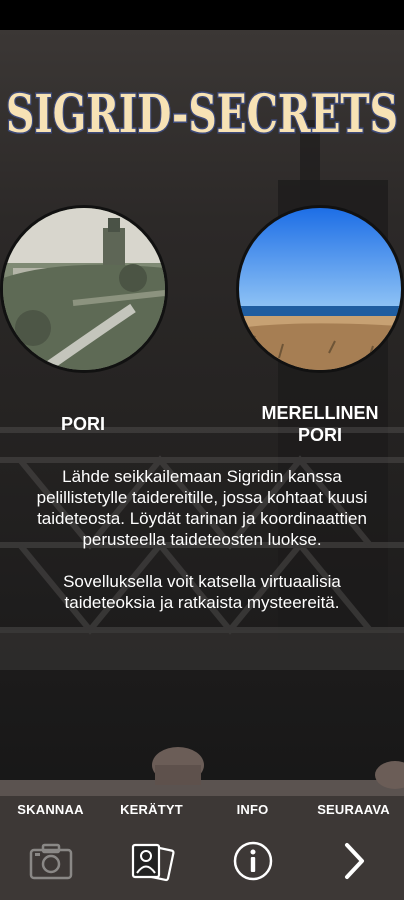 Image resolution: width=404 pixels, height=900 pixels. Describe the element at coordinates (84, 289) in the screenshot. I see `pori-location-thumbnail` at that location.